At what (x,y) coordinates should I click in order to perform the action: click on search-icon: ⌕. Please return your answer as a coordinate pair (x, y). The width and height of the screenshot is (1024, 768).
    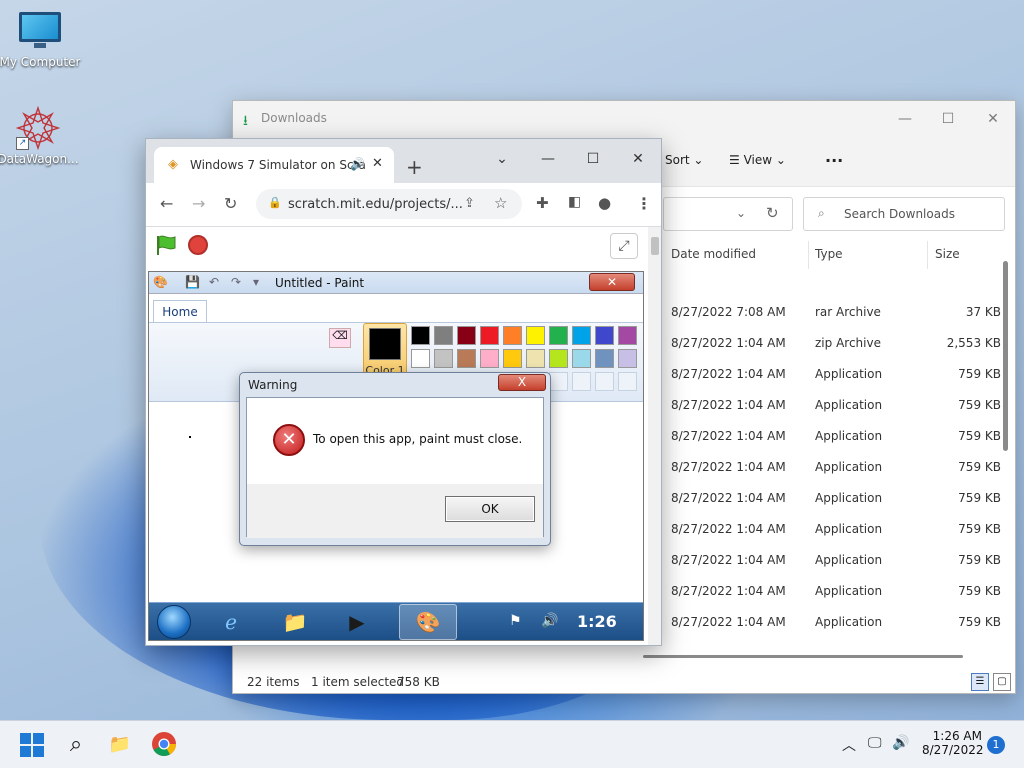
    Looking at the image, I should click on (76, 745).